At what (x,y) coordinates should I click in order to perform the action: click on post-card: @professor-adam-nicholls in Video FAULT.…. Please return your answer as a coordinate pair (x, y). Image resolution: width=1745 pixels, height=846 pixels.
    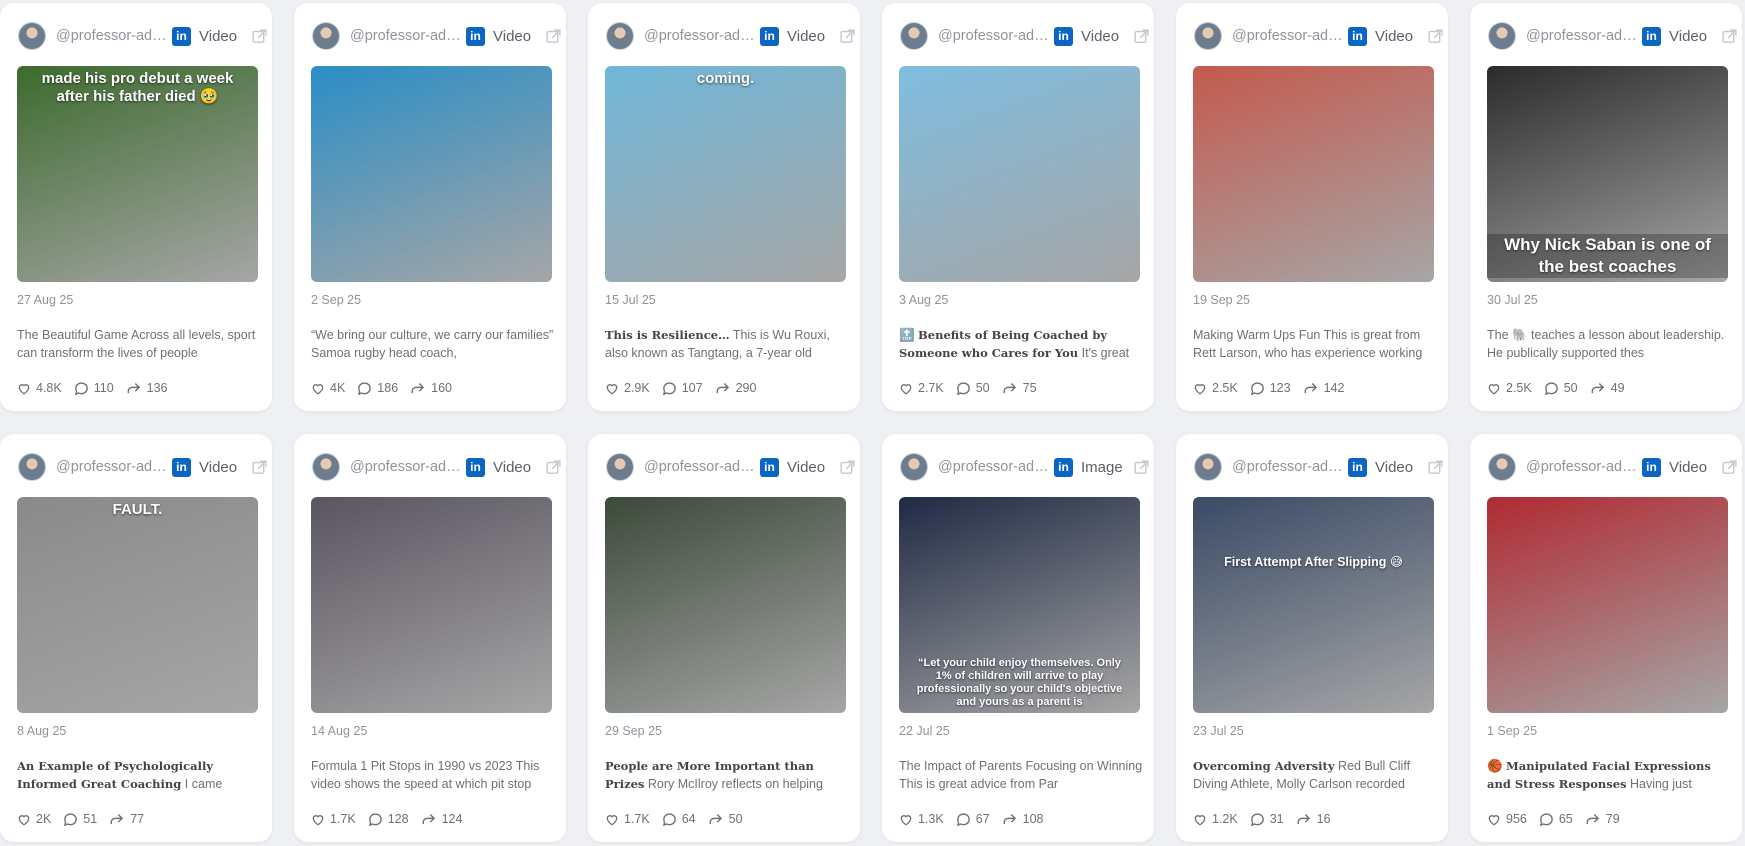
    Looking at the image, I should click on (136, 638).